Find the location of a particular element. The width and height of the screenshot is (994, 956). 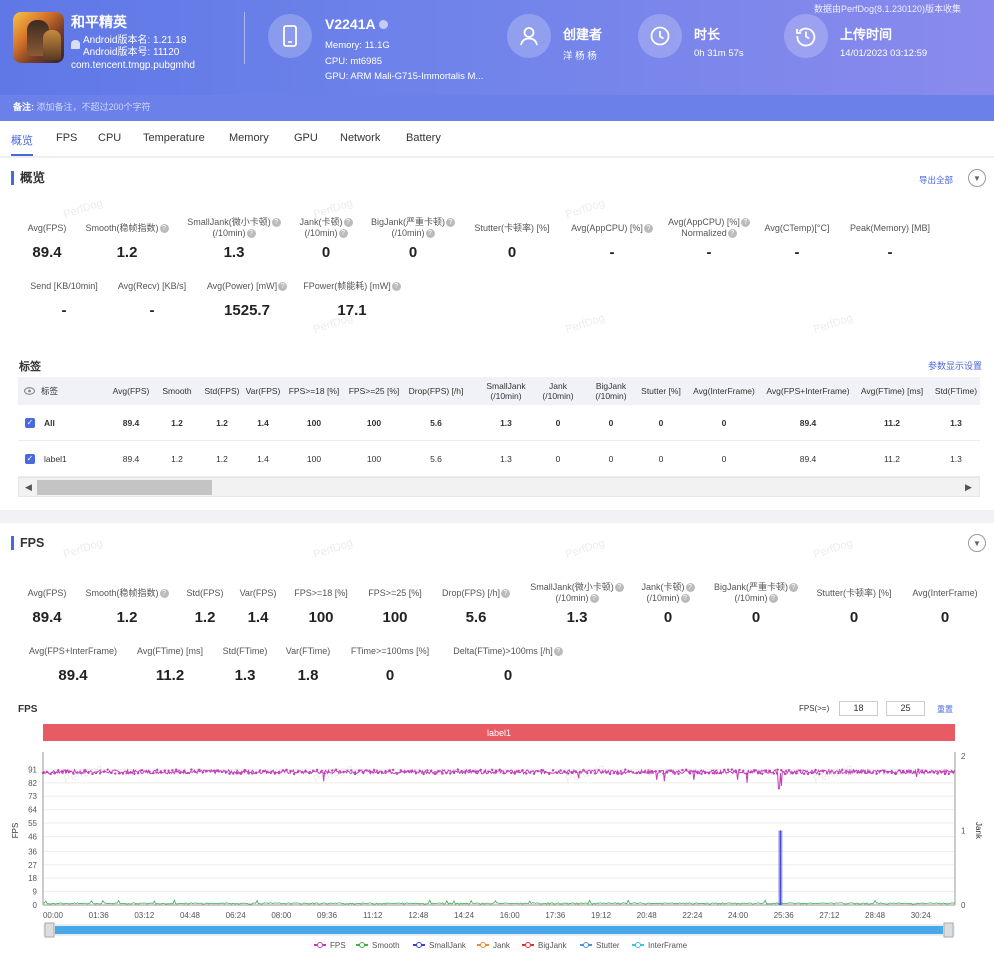

y-tick-label: 73 is located at coordinates (32, 796).